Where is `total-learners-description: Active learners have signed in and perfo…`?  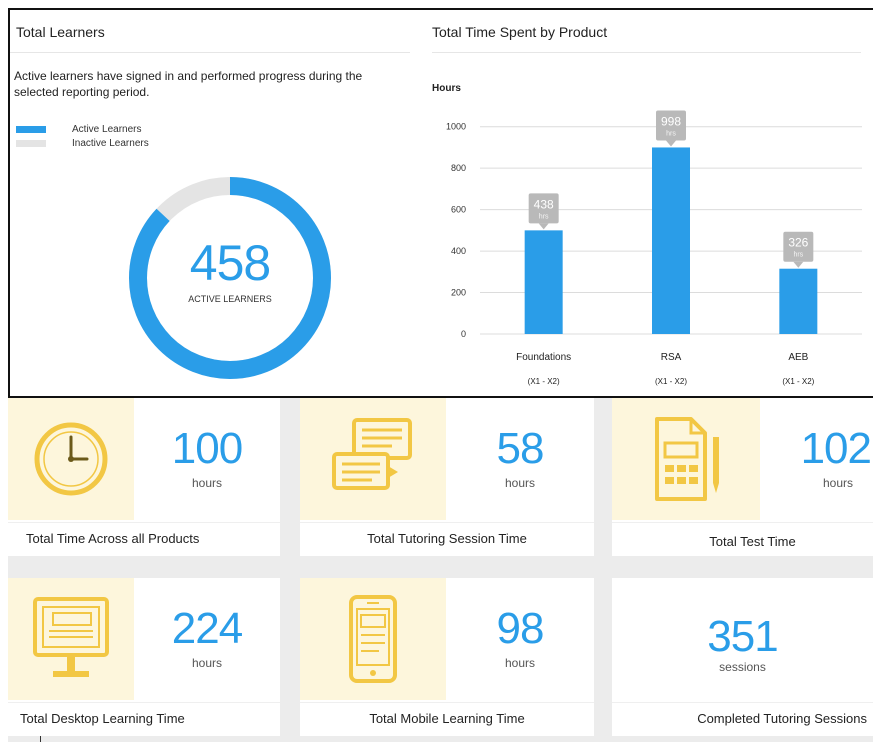 total-learners-description: Active learners have signed in and perfo… is located at coordinates (188, 84).